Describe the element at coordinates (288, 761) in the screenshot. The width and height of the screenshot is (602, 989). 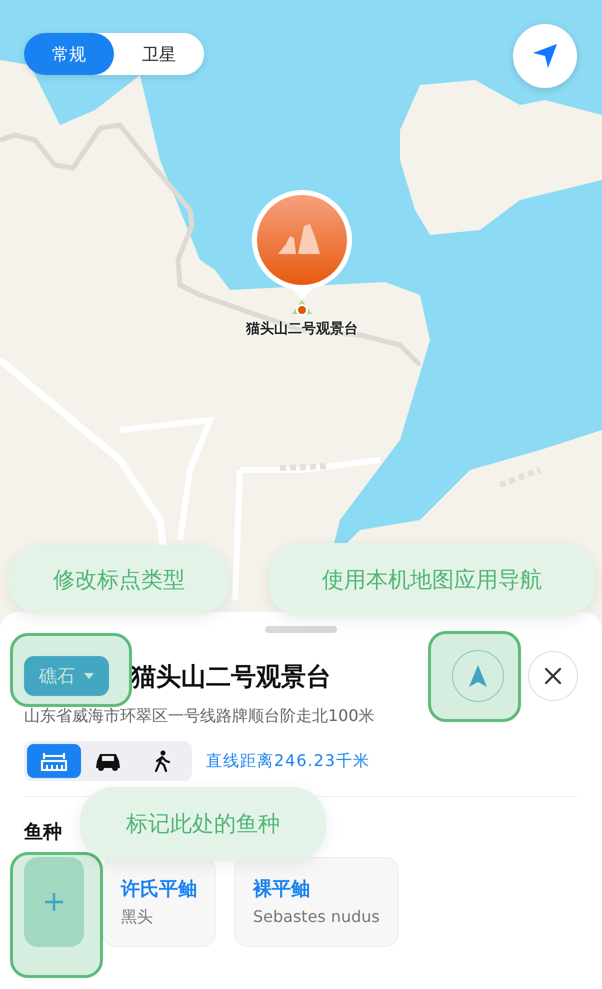
I see `distance-text: 直线距离246.23千米` at that location.